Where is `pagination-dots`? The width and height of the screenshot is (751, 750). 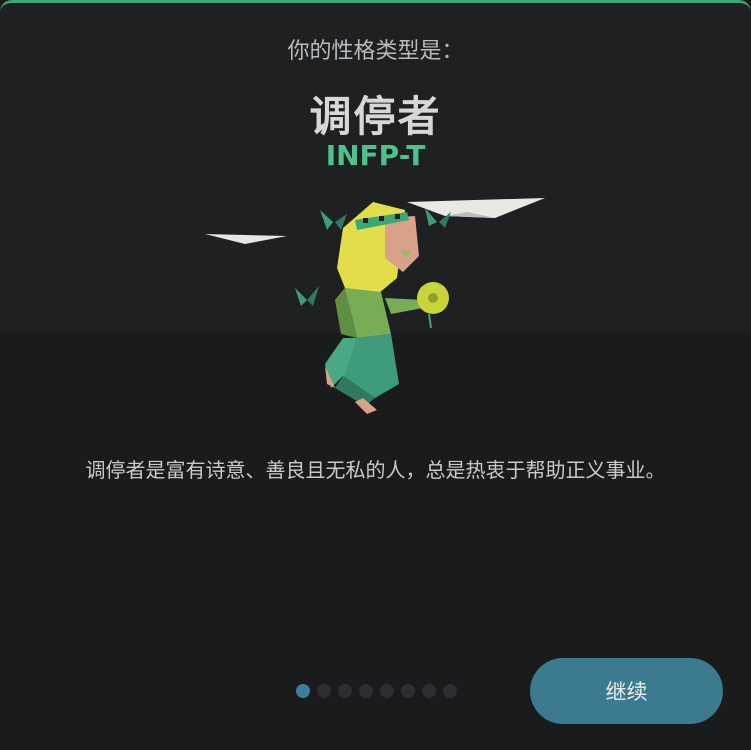 pagination-dots is located at coordinates (376, 691).